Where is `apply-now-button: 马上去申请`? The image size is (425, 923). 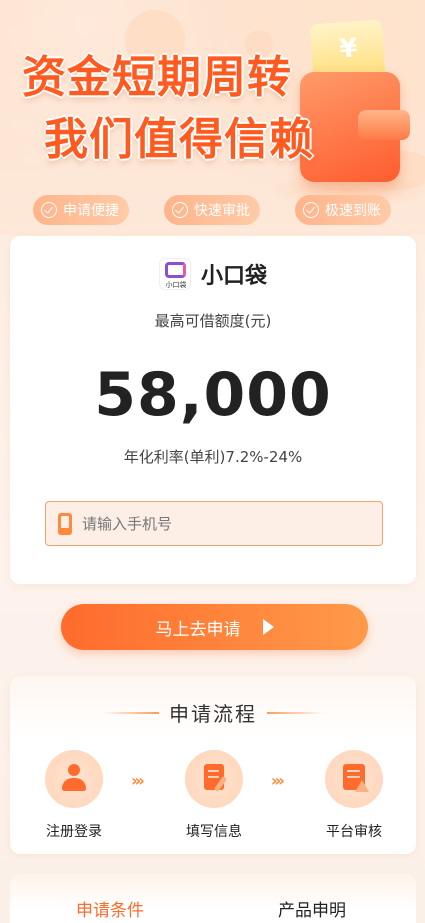 apply-now-button: 马上去申请 is located at coordinates (214, 627).